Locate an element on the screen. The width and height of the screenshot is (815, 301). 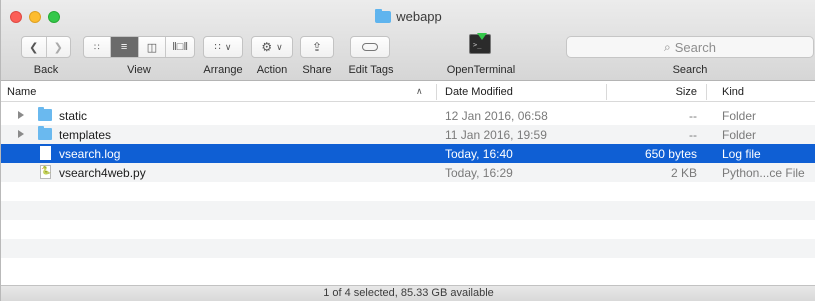
tag-icon is located at coordinates (370, 47).